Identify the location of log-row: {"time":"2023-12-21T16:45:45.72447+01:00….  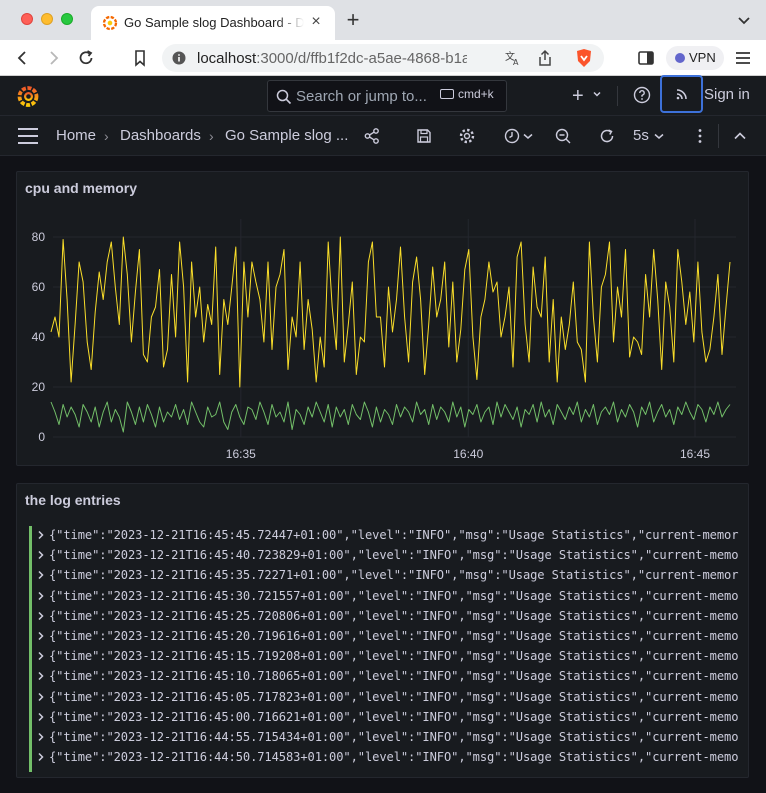
(384, 536).